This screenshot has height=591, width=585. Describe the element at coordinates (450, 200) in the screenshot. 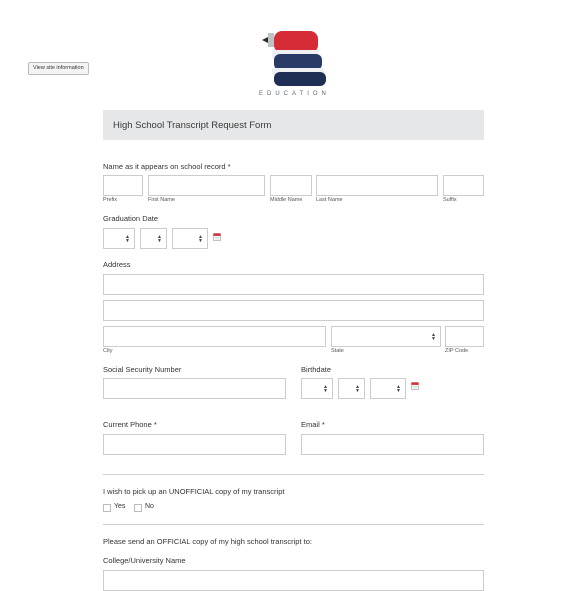

I see `suffix-sublabel: Suffix` at that location.